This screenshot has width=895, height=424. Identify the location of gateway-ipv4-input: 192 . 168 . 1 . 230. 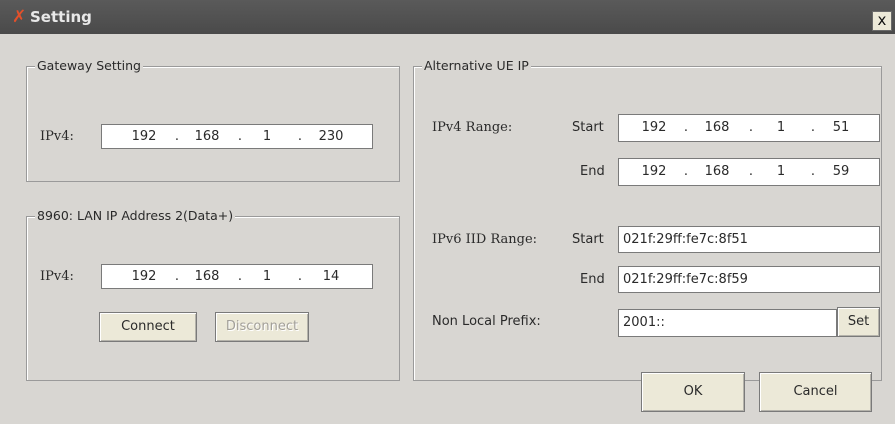
(237, 136).